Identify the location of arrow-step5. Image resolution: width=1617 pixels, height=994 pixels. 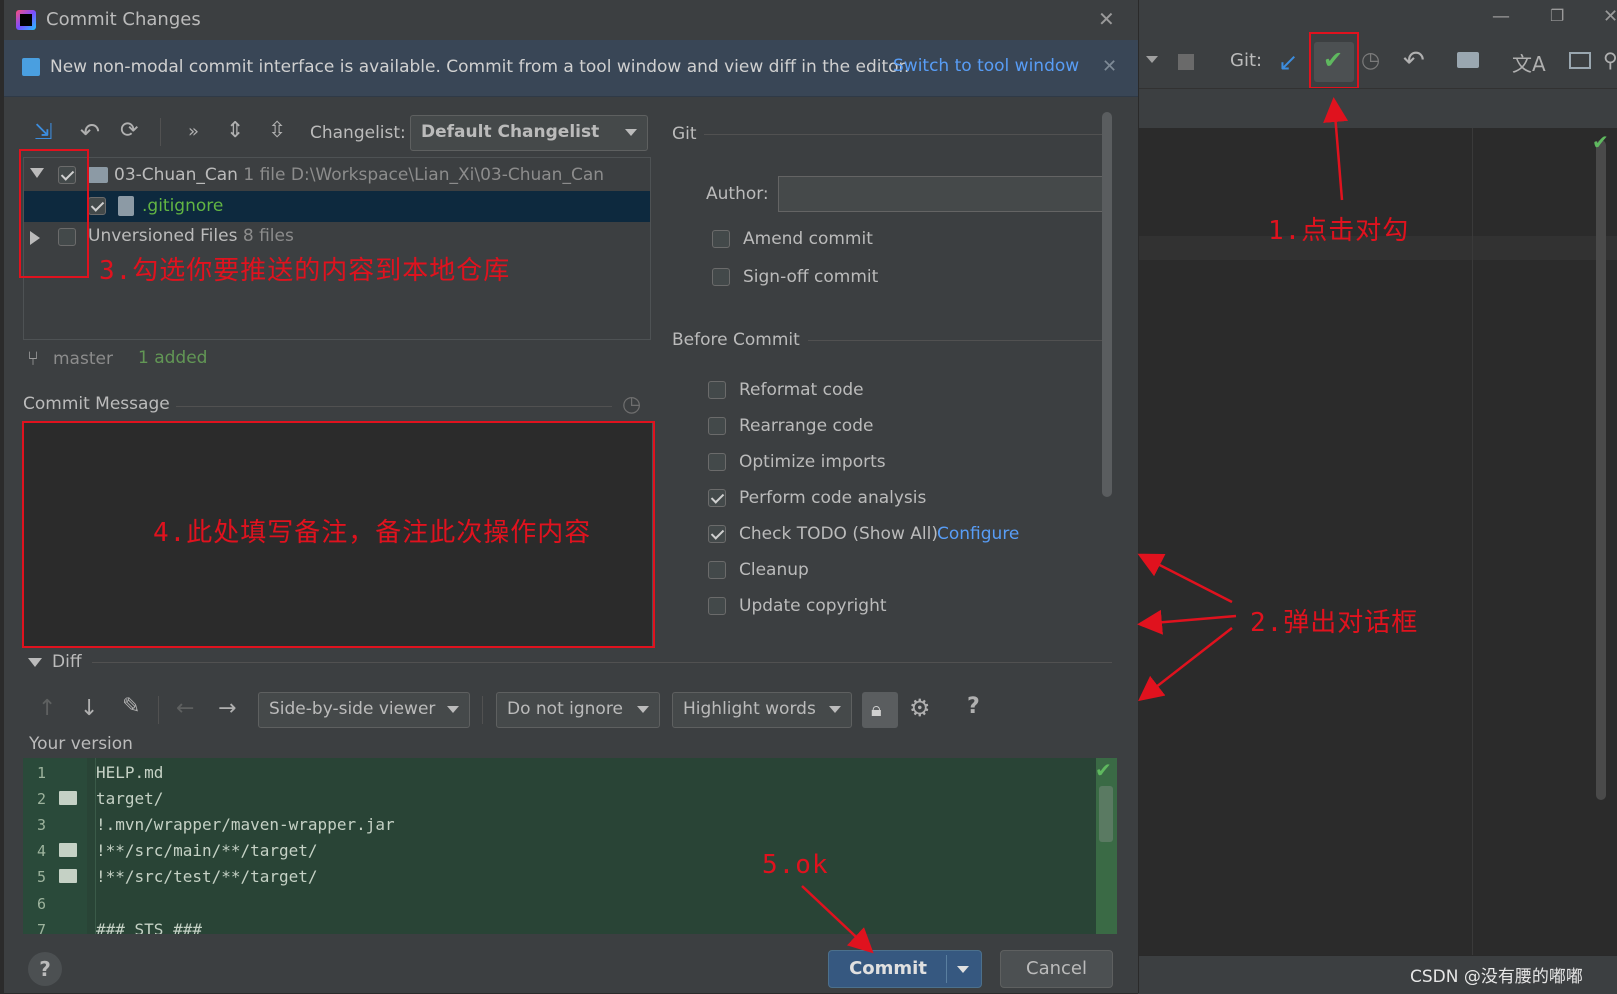
(837, 919).